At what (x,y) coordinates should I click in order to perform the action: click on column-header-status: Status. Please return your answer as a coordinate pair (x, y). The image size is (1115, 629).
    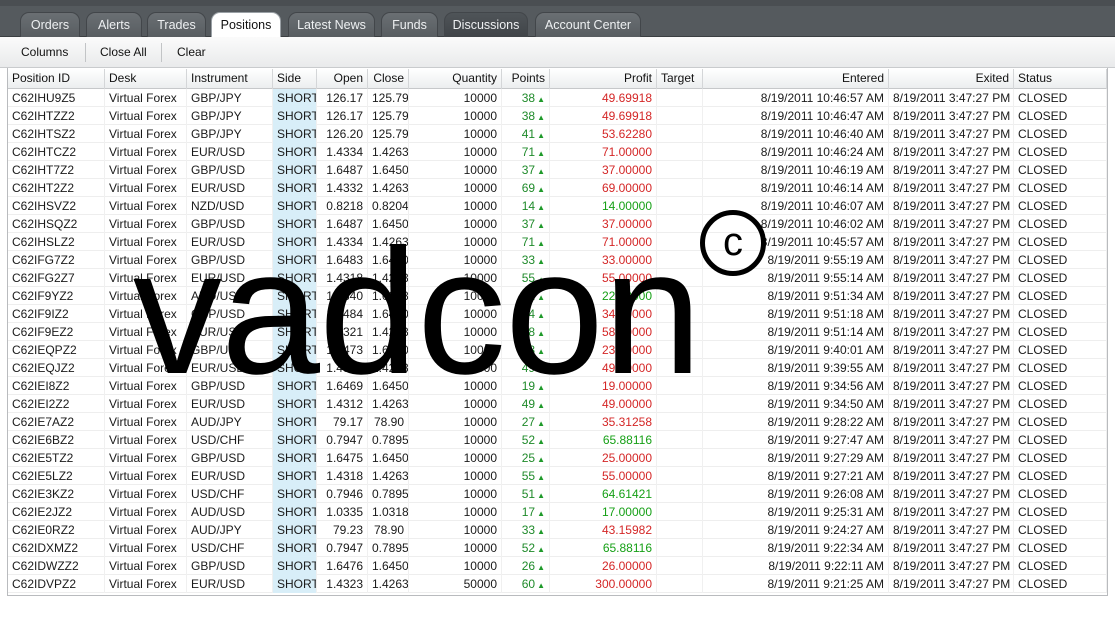
    Looking at the image, I should click on (1060, 79).